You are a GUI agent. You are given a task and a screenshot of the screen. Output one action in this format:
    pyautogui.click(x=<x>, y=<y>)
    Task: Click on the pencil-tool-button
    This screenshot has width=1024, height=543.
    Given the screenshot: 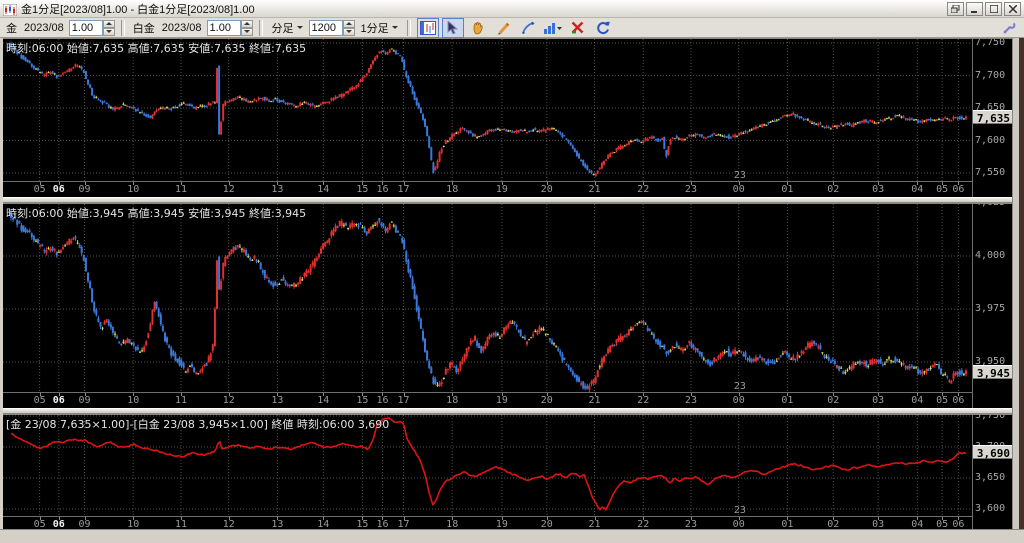 What is the action you would take?
    pyautogui.click(x=503, y=28)
    